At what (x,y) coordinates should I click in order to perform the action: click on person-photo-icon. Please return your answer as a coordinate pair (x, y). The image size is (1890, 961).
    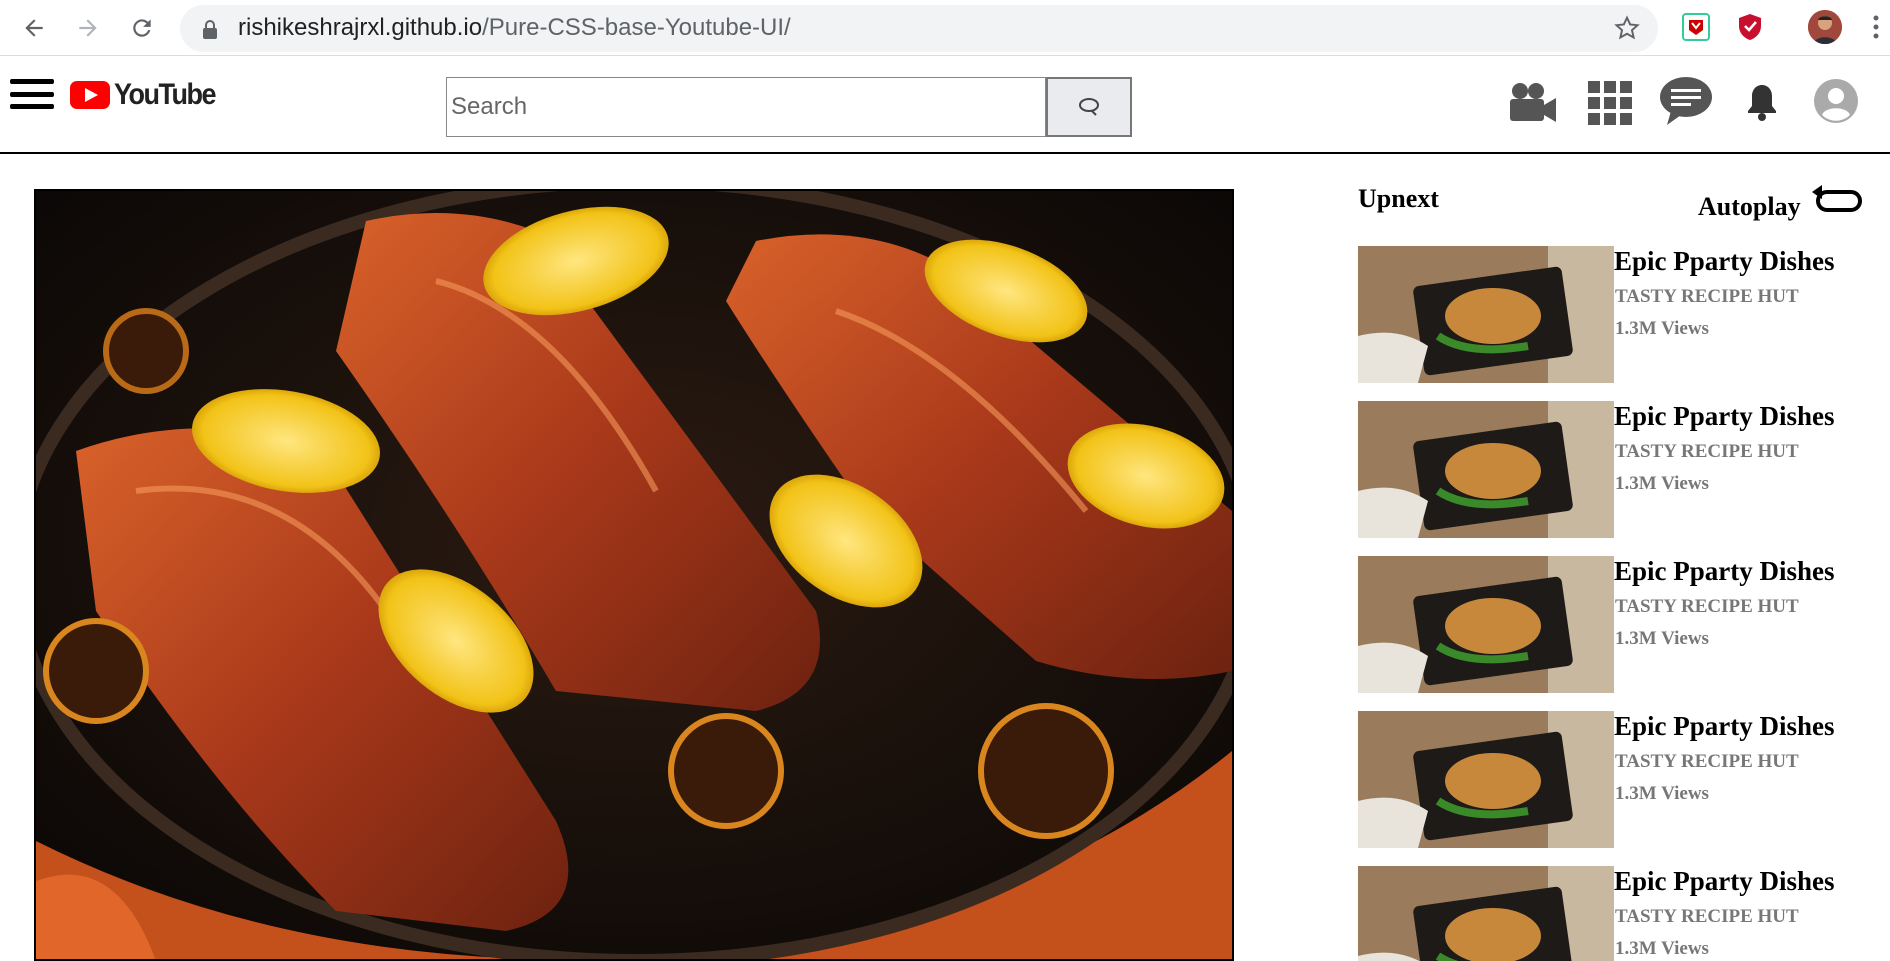
    Looking at the image, I should click on (1825, 27).